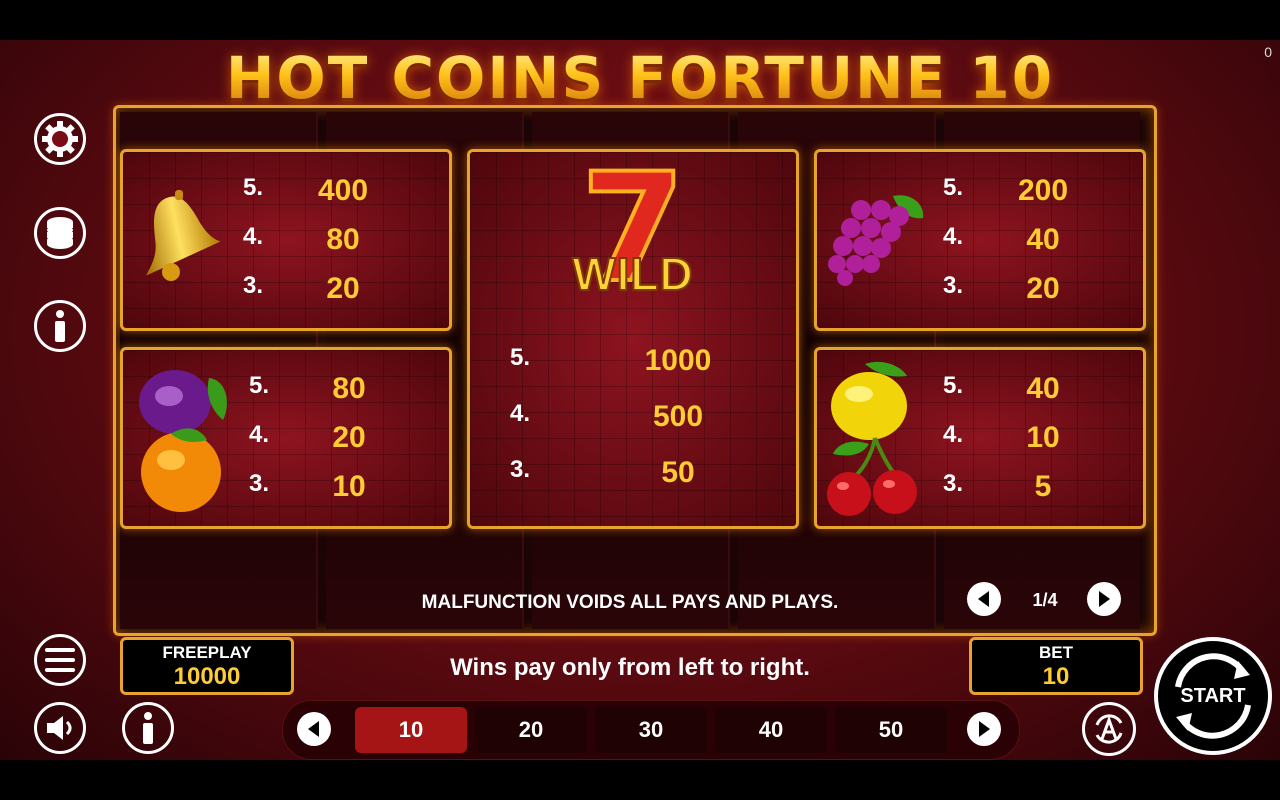 Image resolution: width=1280 pixels, height=800 pixels. I want to click on pay-row: 5. 400, so click(343, 194).